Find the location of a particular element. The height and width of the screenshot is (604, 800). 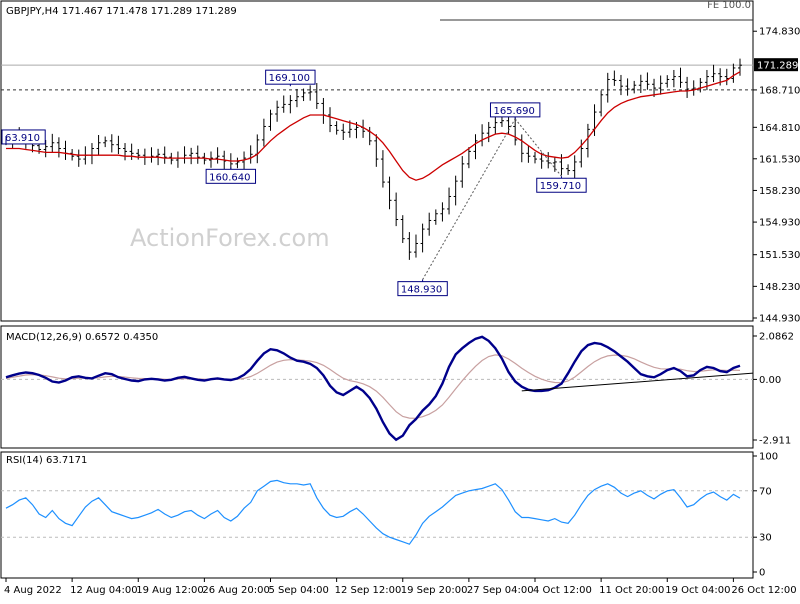

swing-label-text: 159.710 is located at coordinates (560, 186).